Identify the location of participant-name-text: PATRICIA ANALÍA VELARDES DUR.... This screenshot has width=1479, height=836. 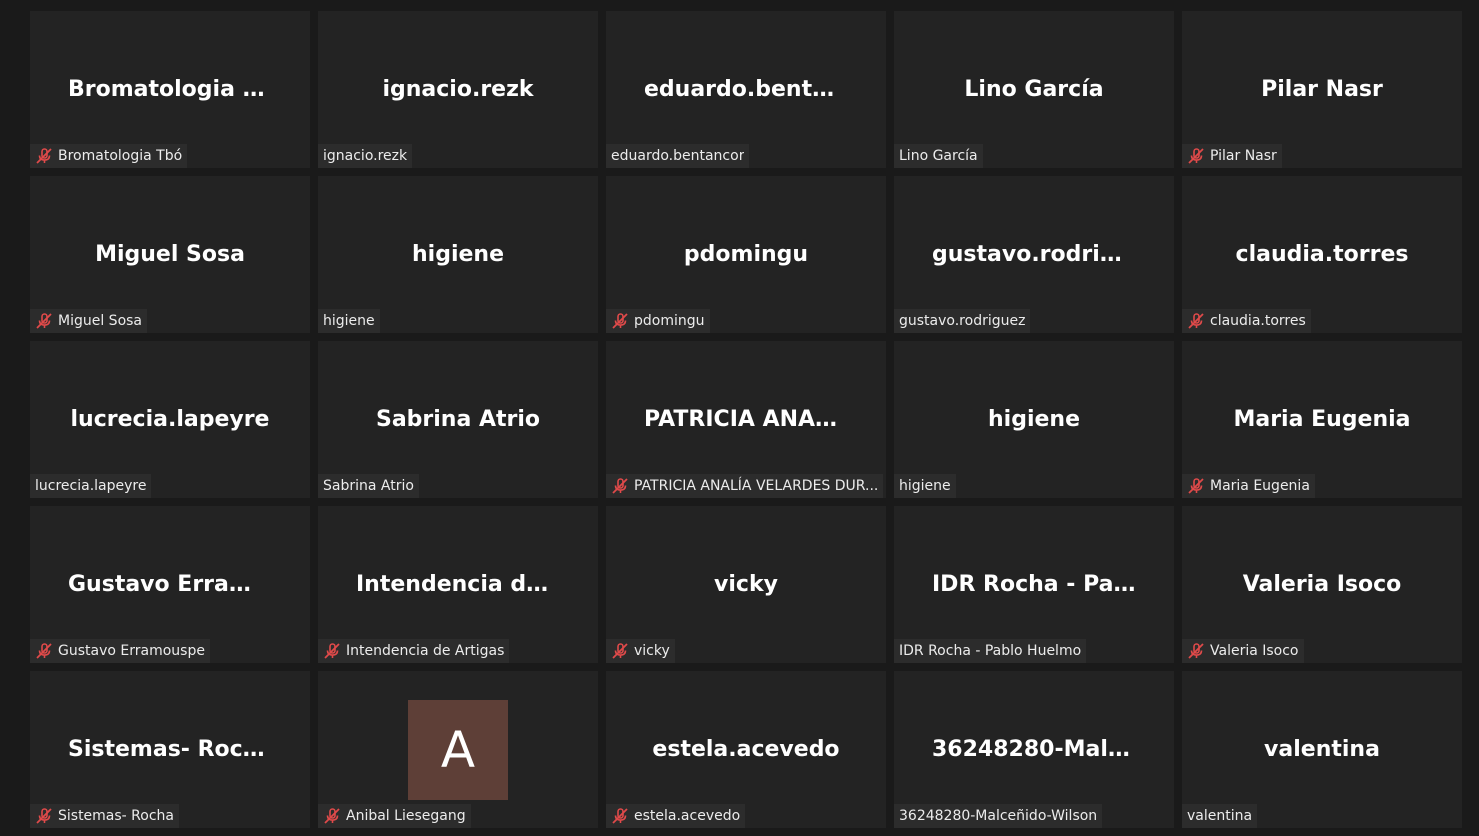
(756, 486).